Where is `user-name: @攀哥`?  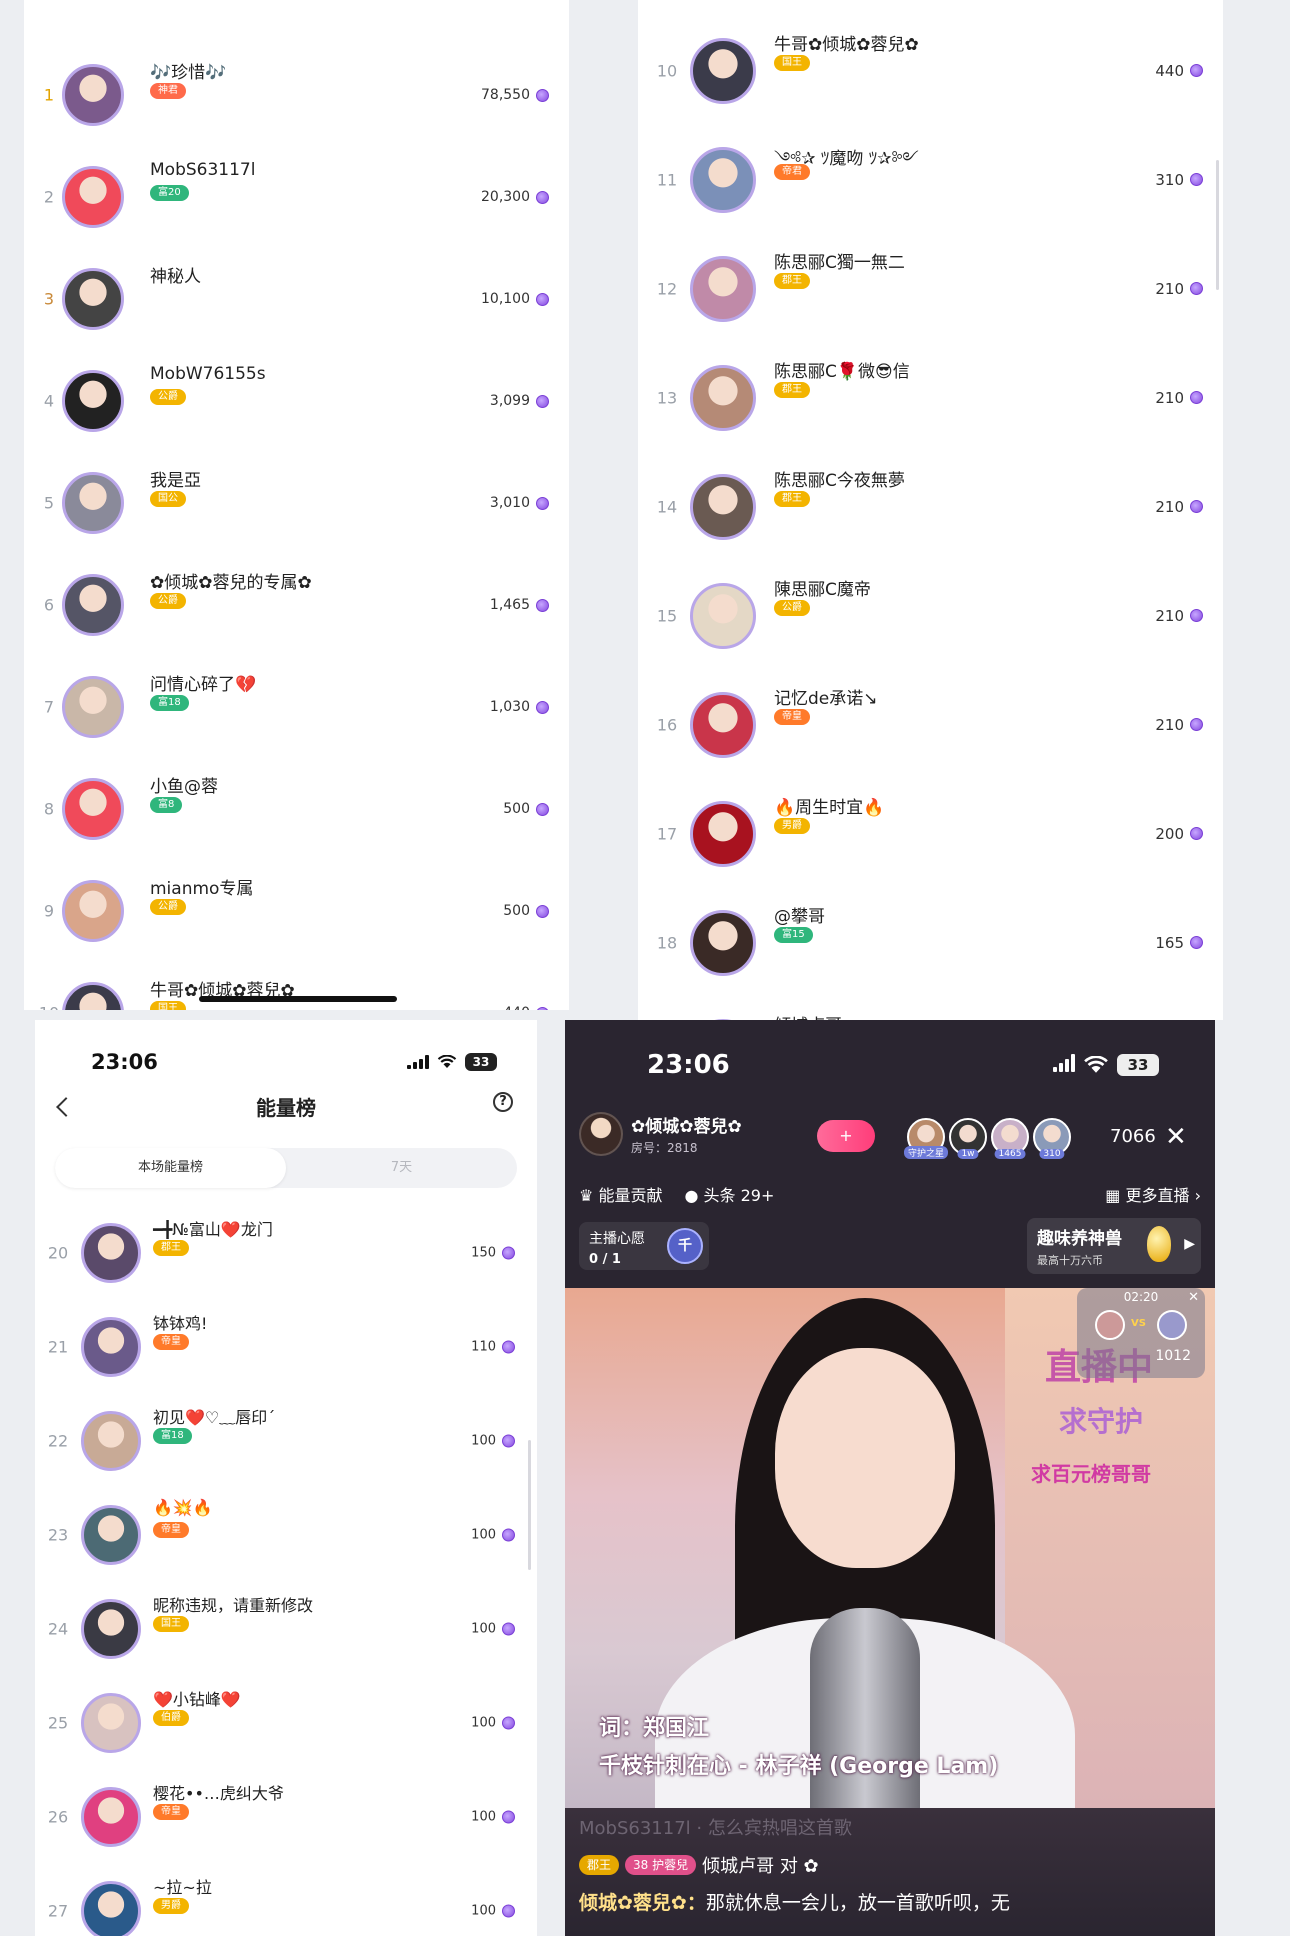 user-name: @攀哥 is located at coordinates (799, 914).